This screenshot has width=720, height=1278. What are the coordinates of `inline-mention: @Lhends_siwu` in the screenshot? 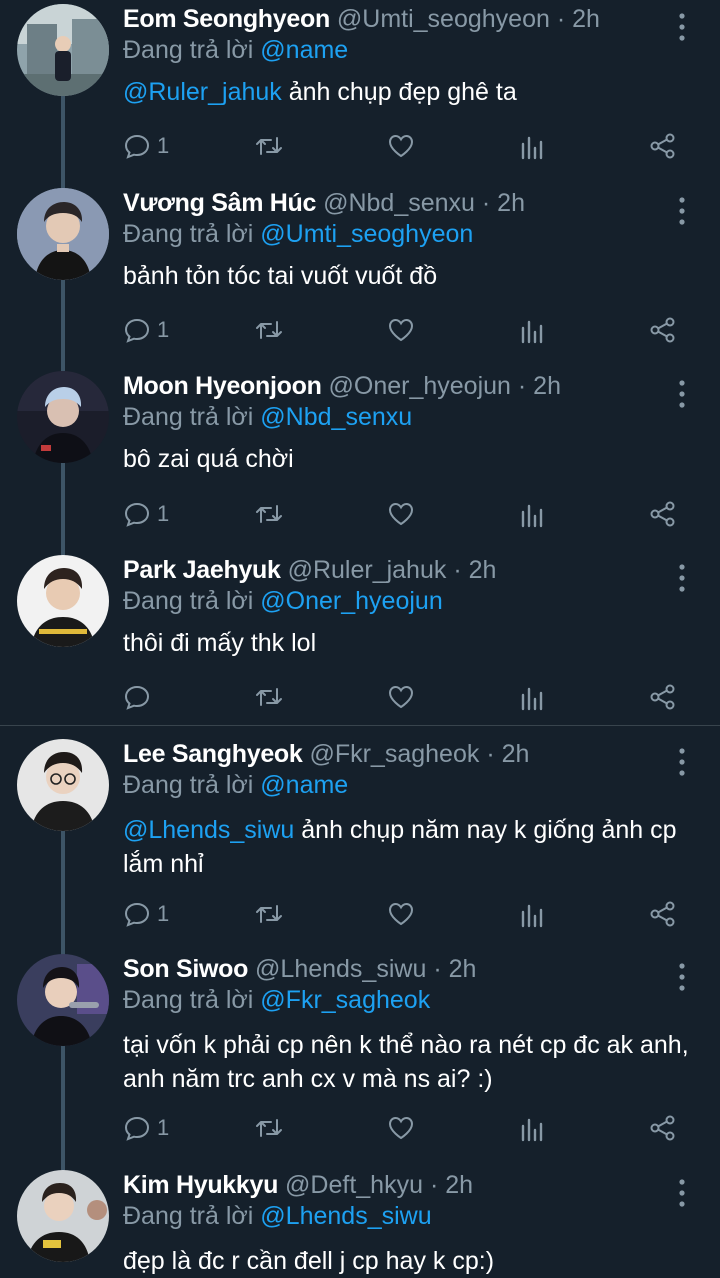 It's located at (208, 830).